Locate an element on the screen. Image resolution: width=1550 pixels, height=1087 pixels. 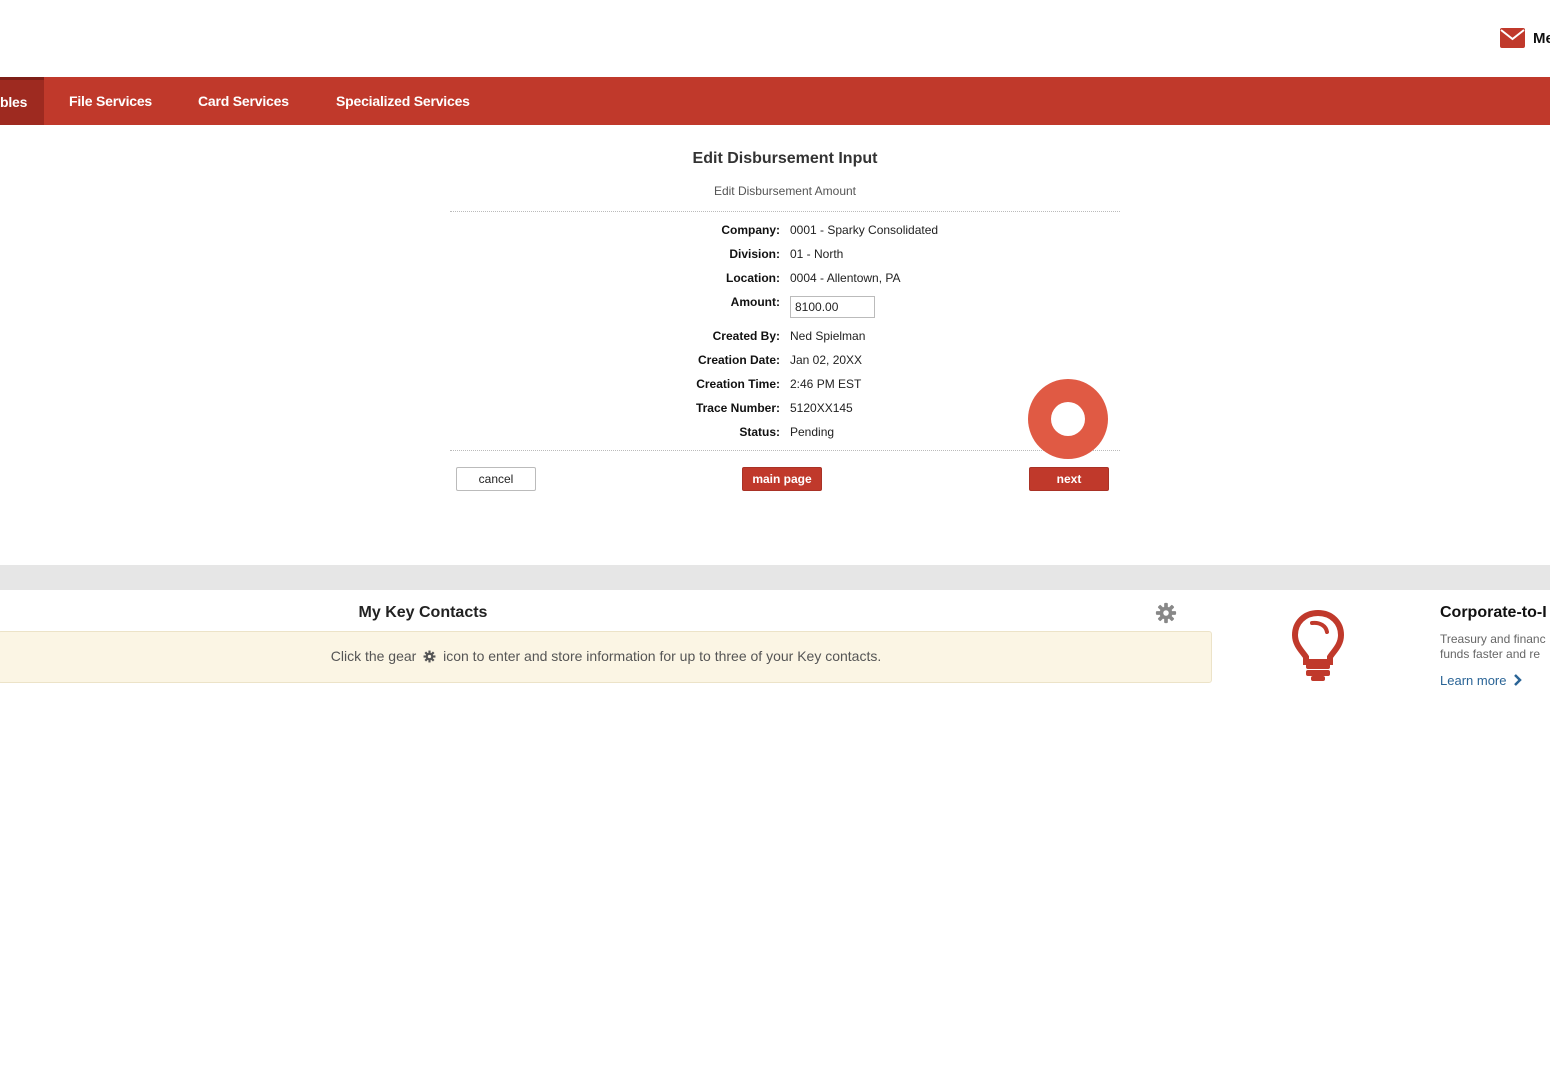
promo-desc-line: funds faster and re is located at coordinates (1490, 654).